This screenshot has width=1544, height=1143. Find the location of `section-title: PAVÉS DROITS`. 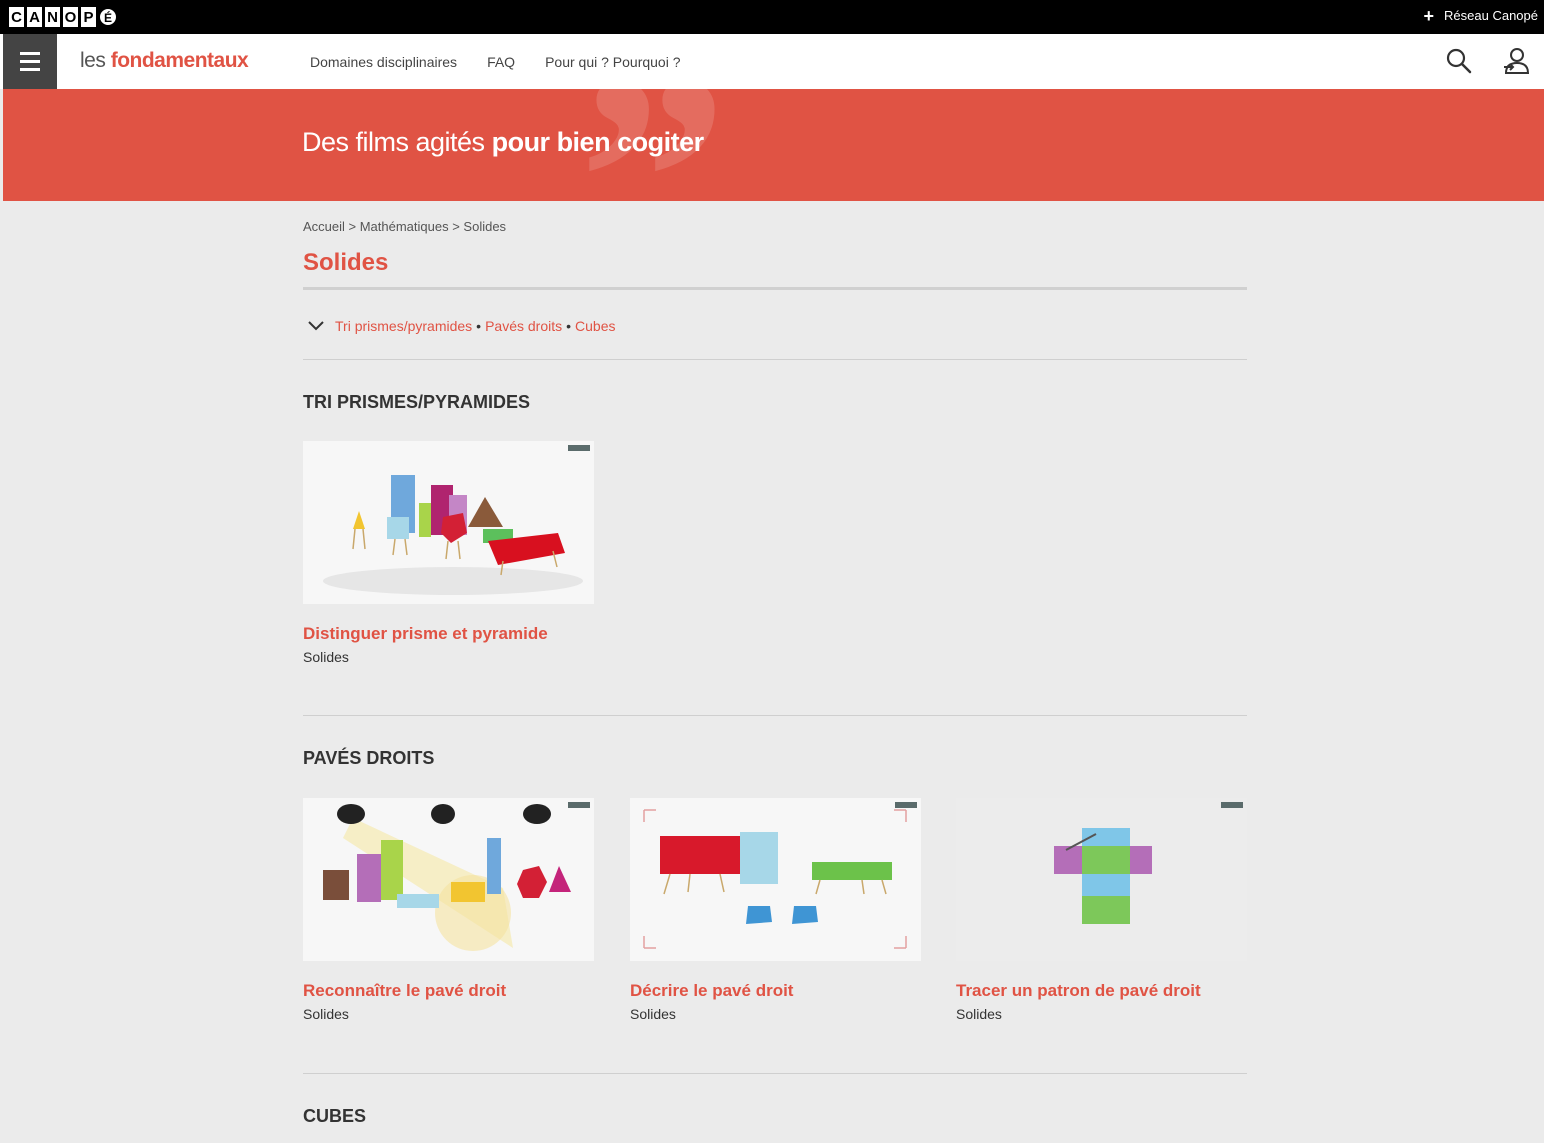

section-title: PAVÉS DROITS is located at coordinates (369, 758).